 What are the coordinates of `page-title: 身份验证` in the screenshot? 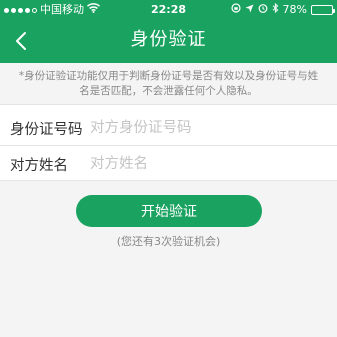 It's located at (168, 39).